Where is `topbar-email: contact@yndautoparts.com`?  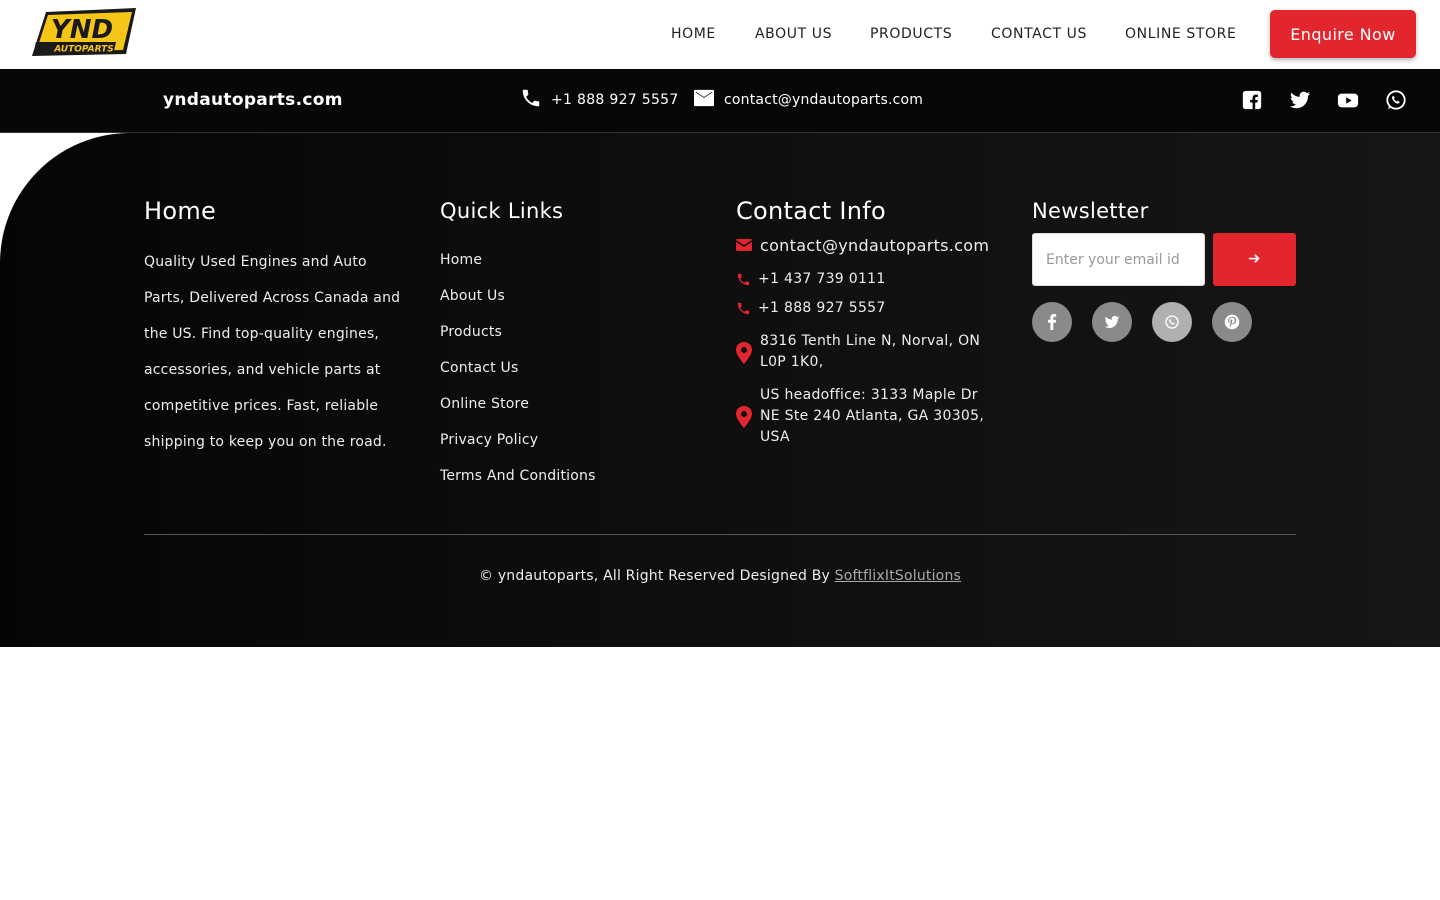 topbar-email: contact@yndautoparts.com is located at coordinates (823, 100).